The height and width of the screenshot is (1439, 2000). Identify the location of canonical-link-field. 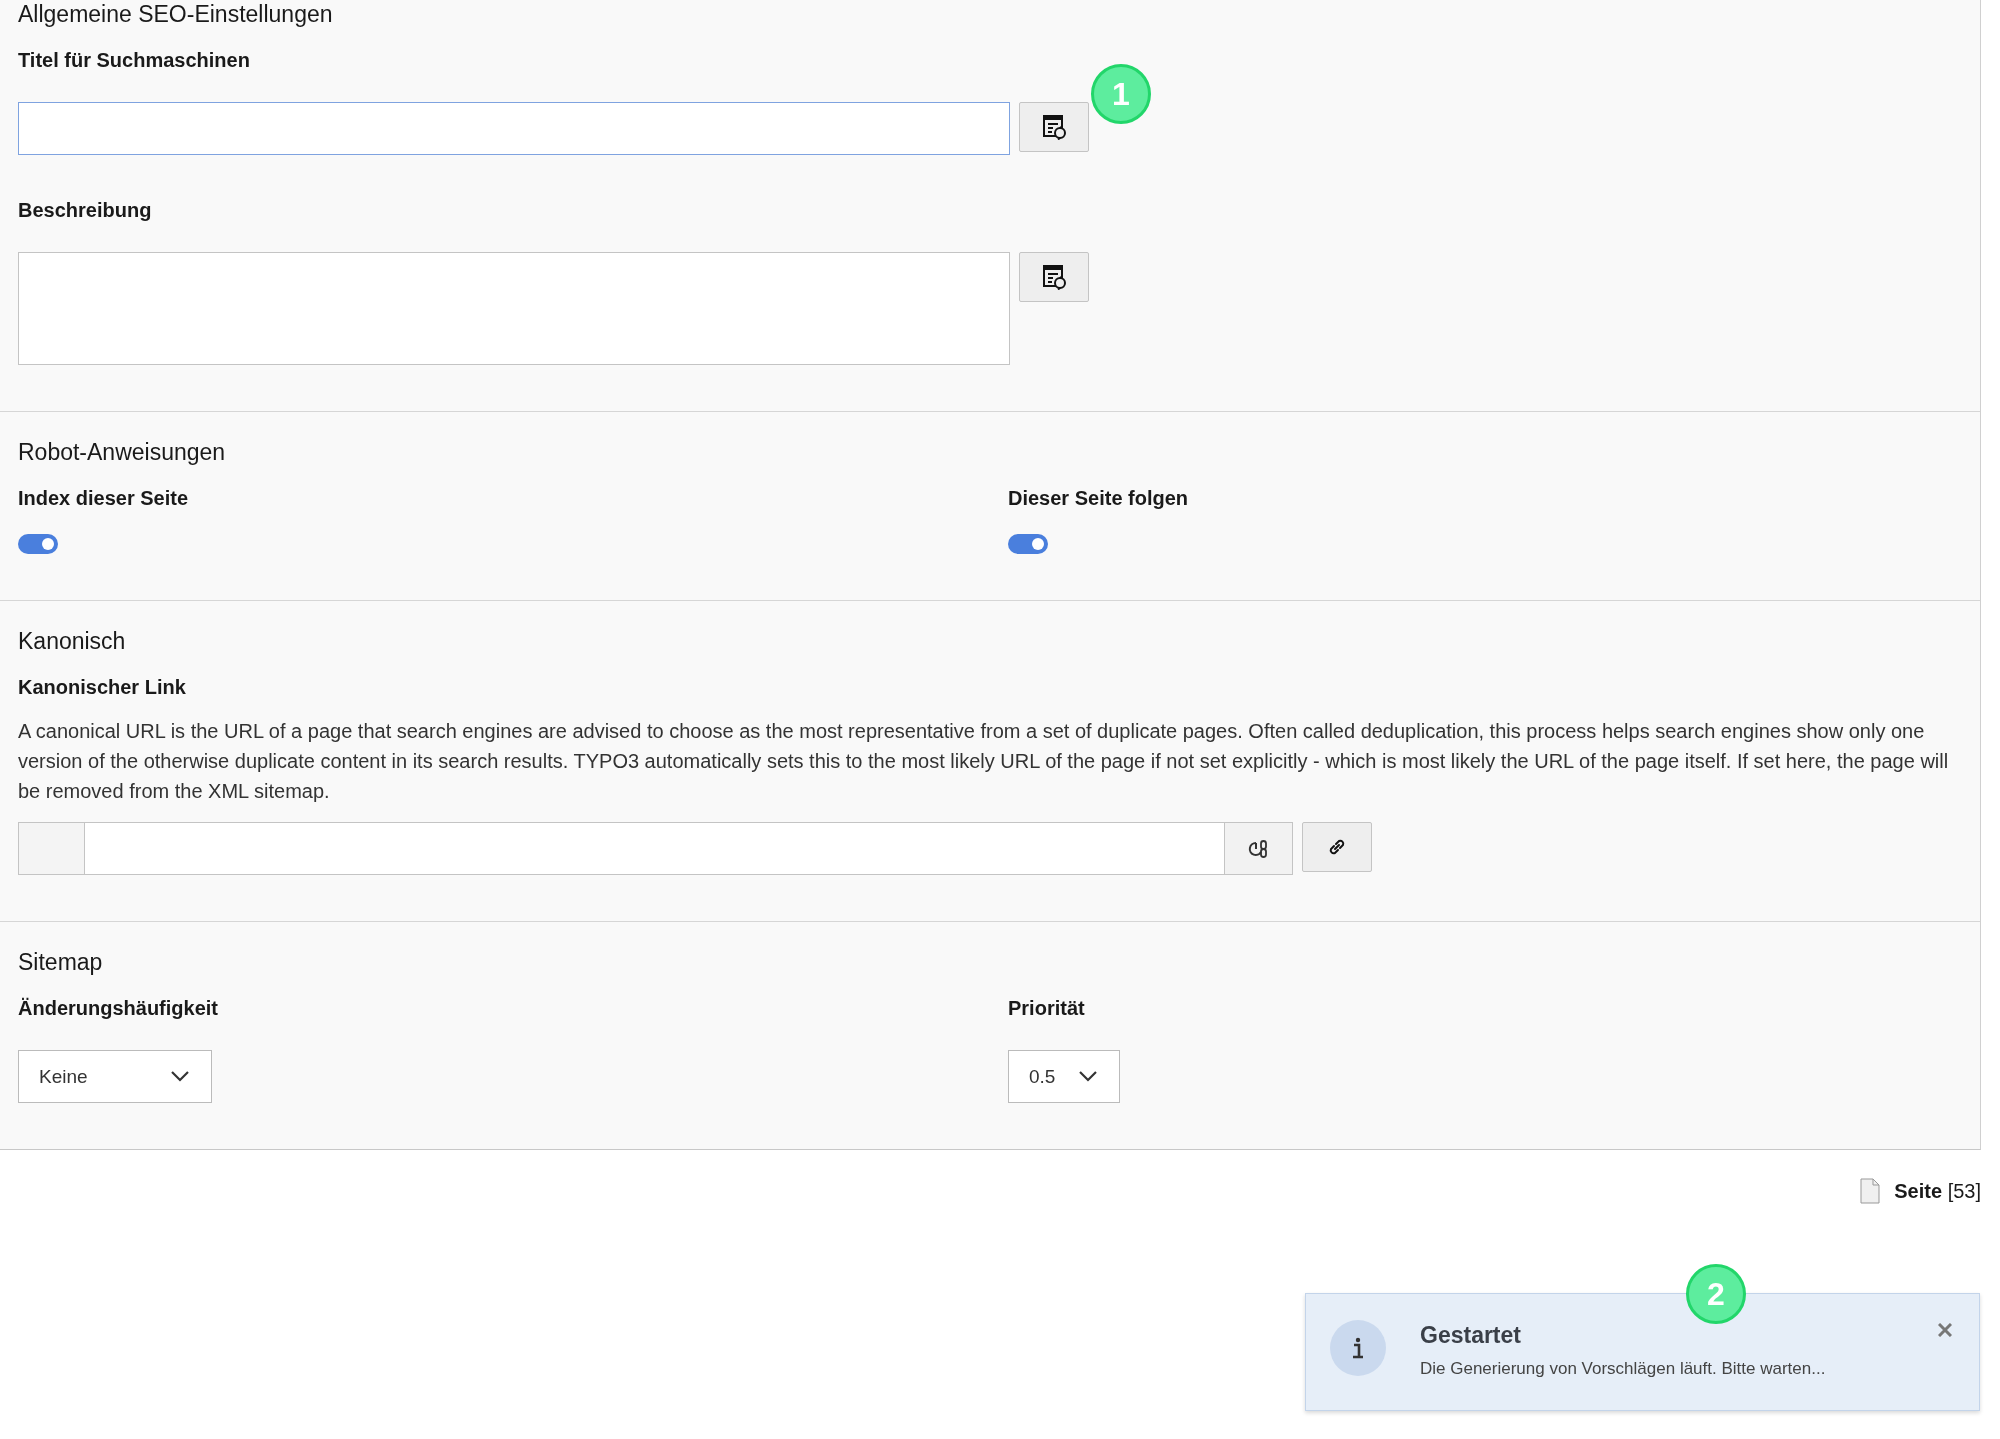
(655, 848).